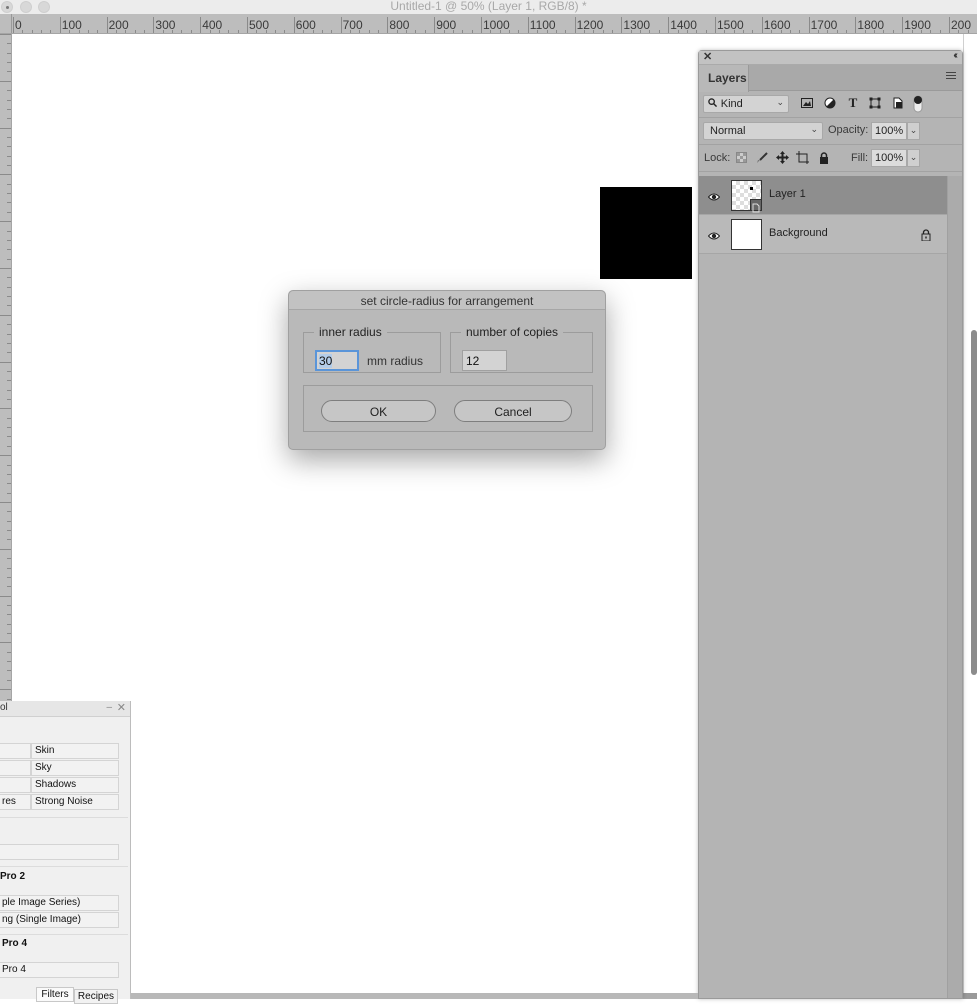 Image resolution: width=977 pixels, height=1004 pixels. I want to click on plugin-item: Pro 4, so click(59, 970).